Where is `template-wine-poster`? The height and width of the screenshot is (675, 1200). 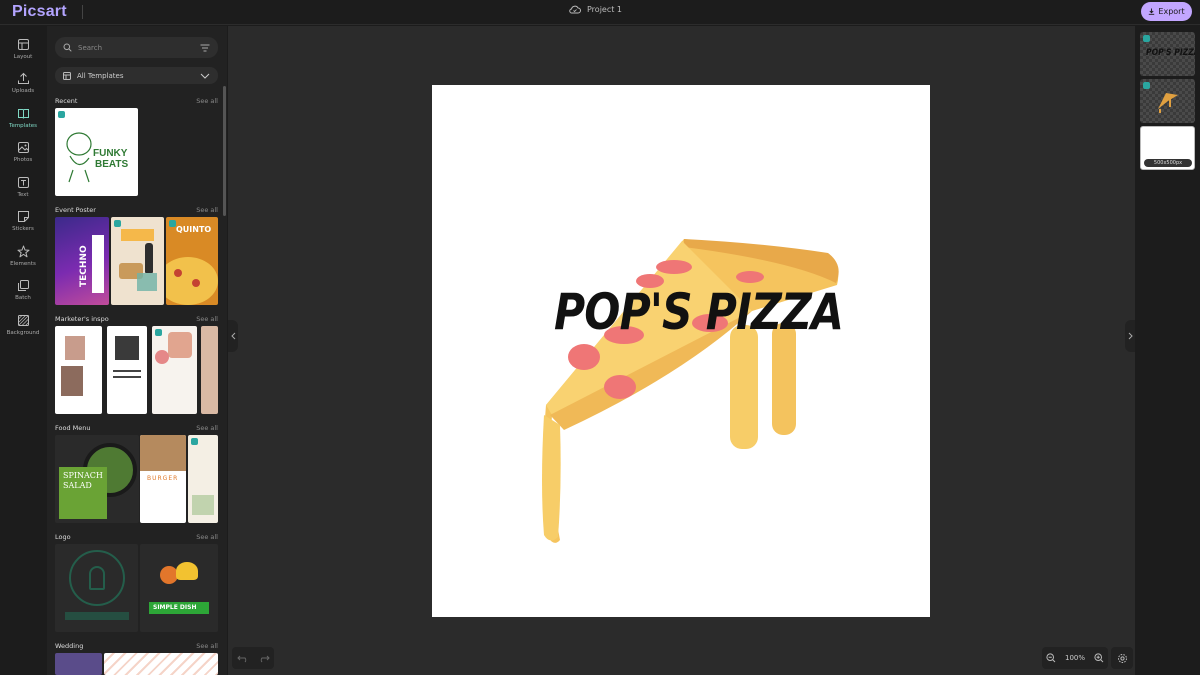 template-wine-poster is located at coordinates (137, 261).